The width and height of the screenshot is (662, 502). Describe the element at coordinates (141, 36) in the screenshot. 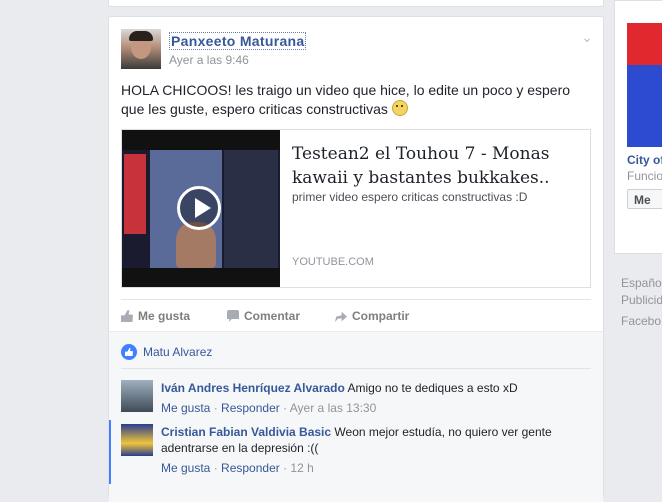

I see `avatar-hair` at that location.